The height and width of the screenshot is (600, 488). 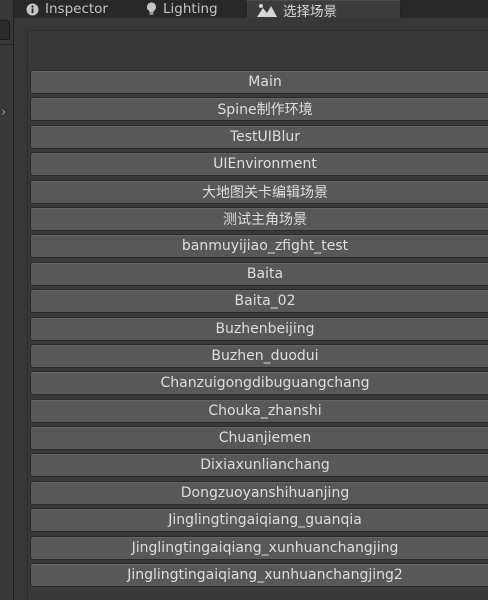 I want to click on scene-button: Dongzuoyanshihuanjing, so click(x=259, y=492).